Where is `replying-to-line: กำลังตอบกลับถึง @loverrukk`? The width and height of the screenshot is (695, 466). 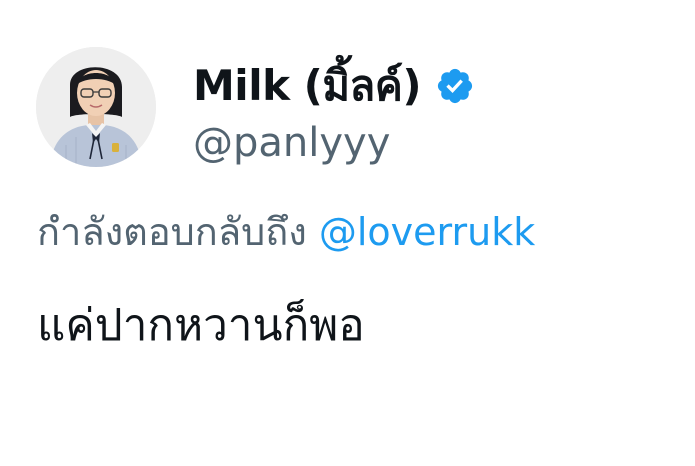 replying-to-line: กำลังตอบกลับถึง @loverrukk is located at coordinates (286, 232).